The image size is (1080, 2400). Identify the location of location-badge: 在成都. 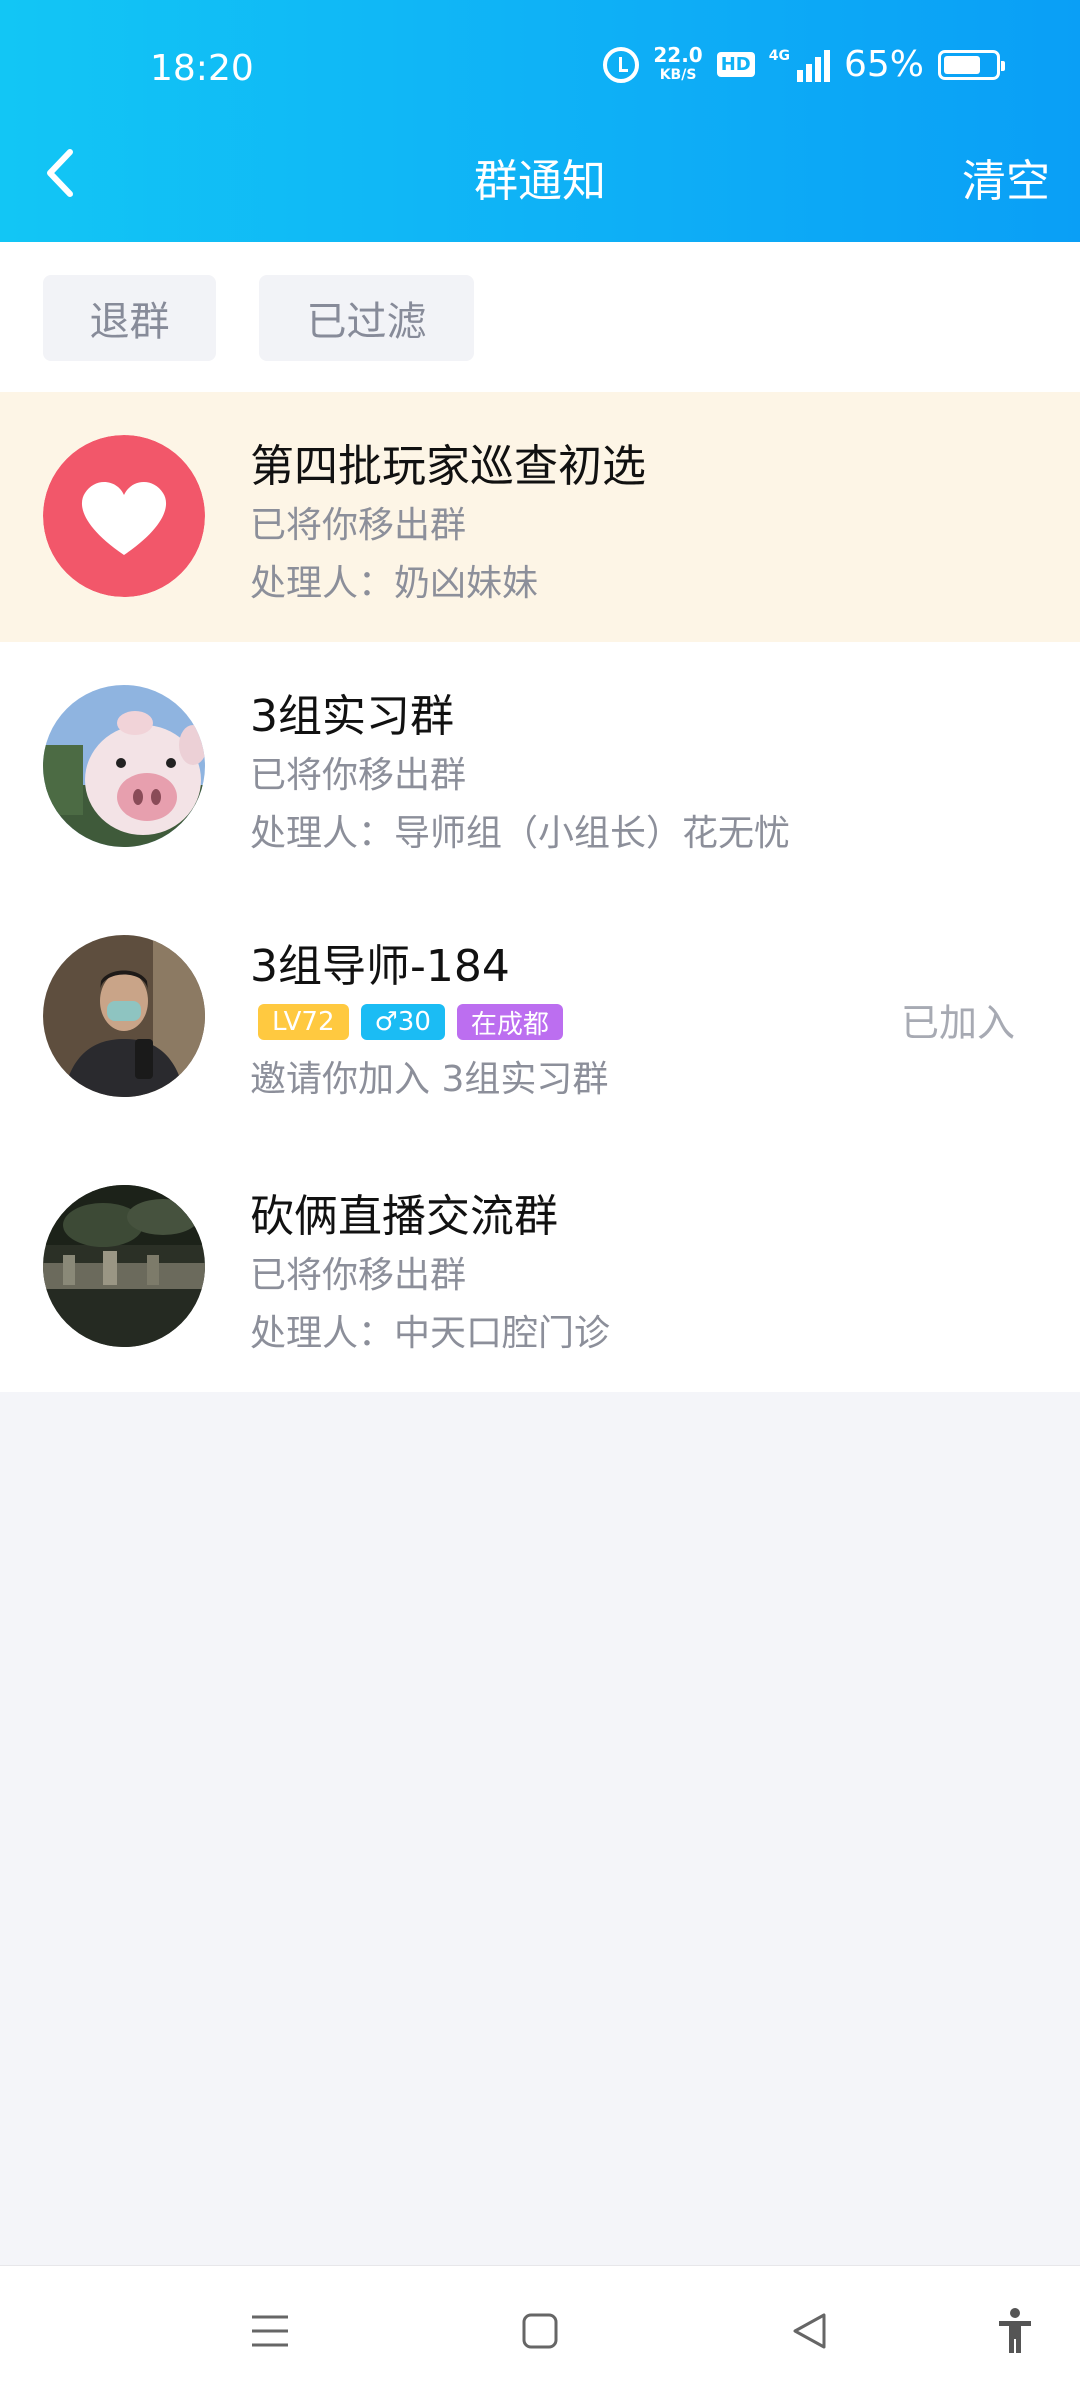
(509, 1022).